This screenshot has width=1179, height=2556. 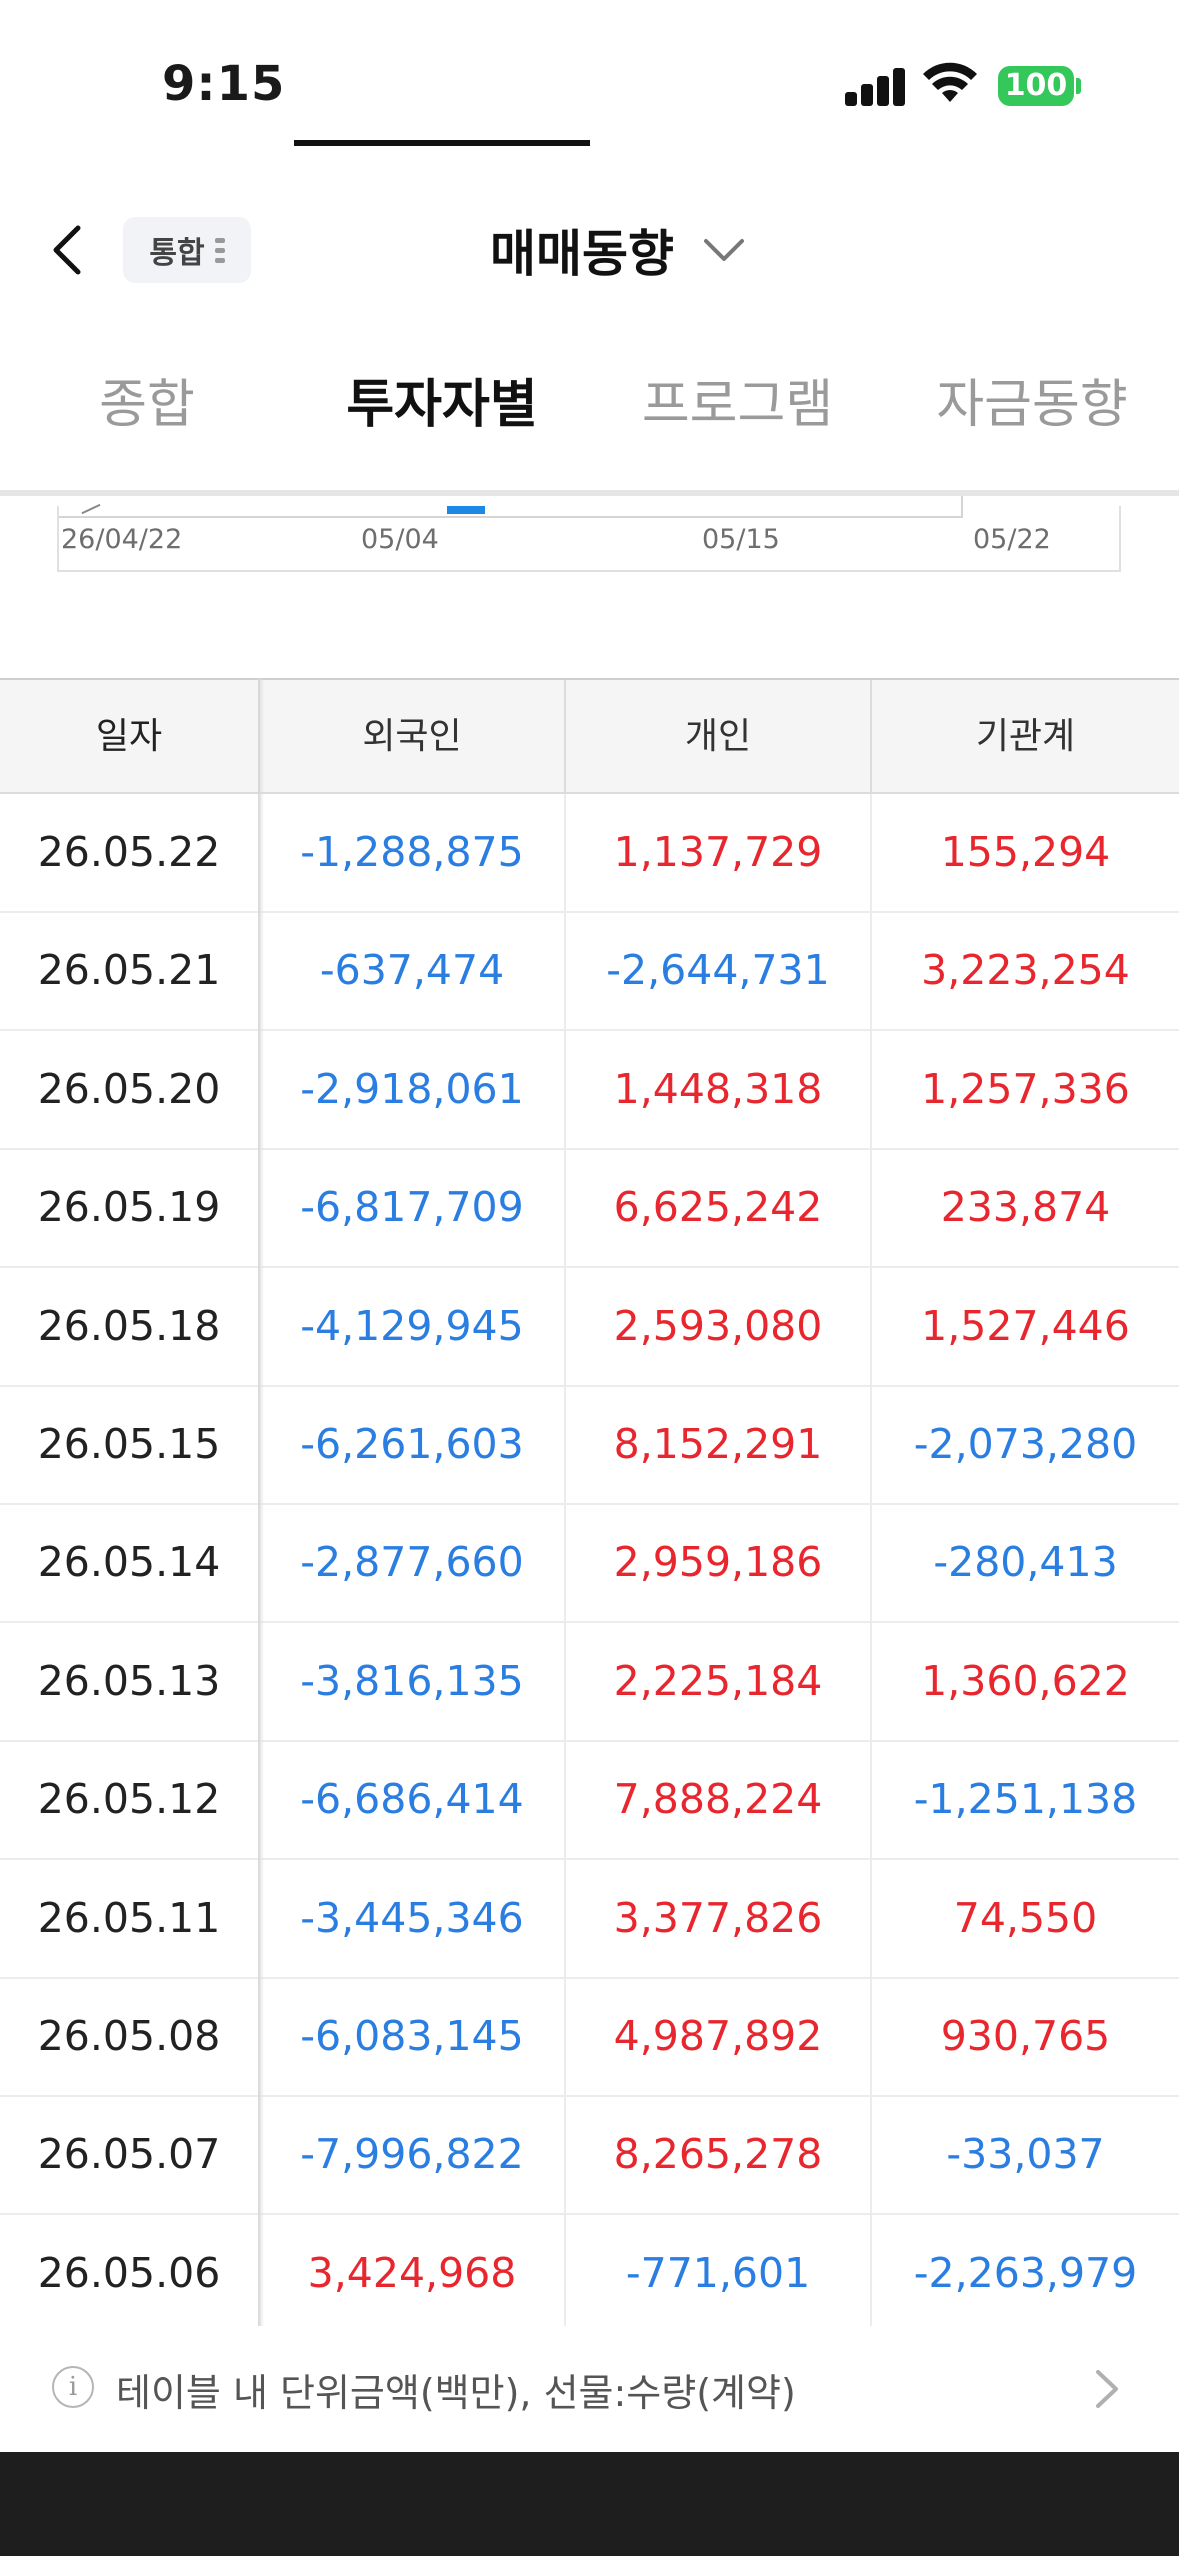 I want to click on header-date: 일자, so click(x=130, y=737).